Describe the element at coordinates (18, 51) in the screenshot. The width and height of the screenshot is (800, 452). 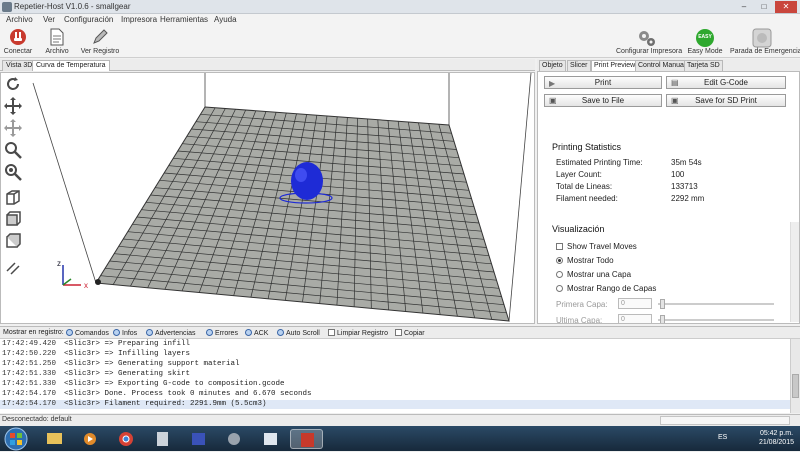
I see `connect-label: Conectar` at that location.